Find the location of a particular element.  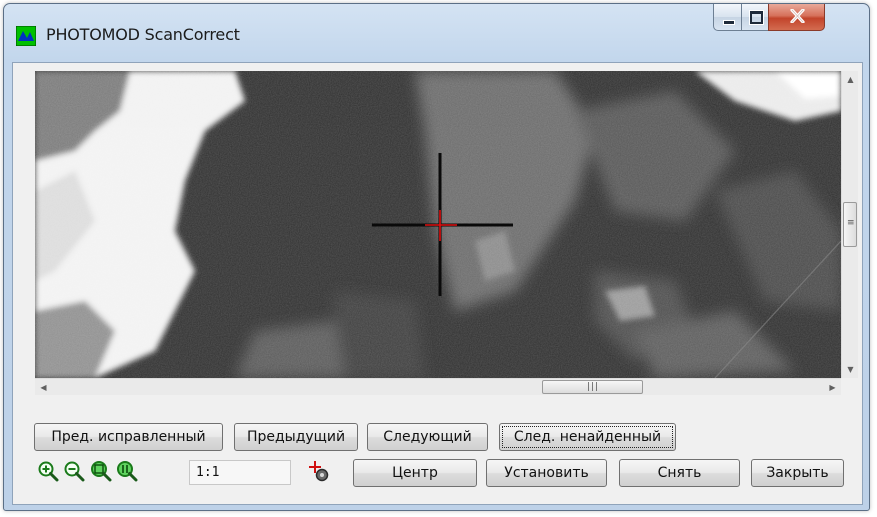

cross-settings-icon is located at coordinates (319, 471).